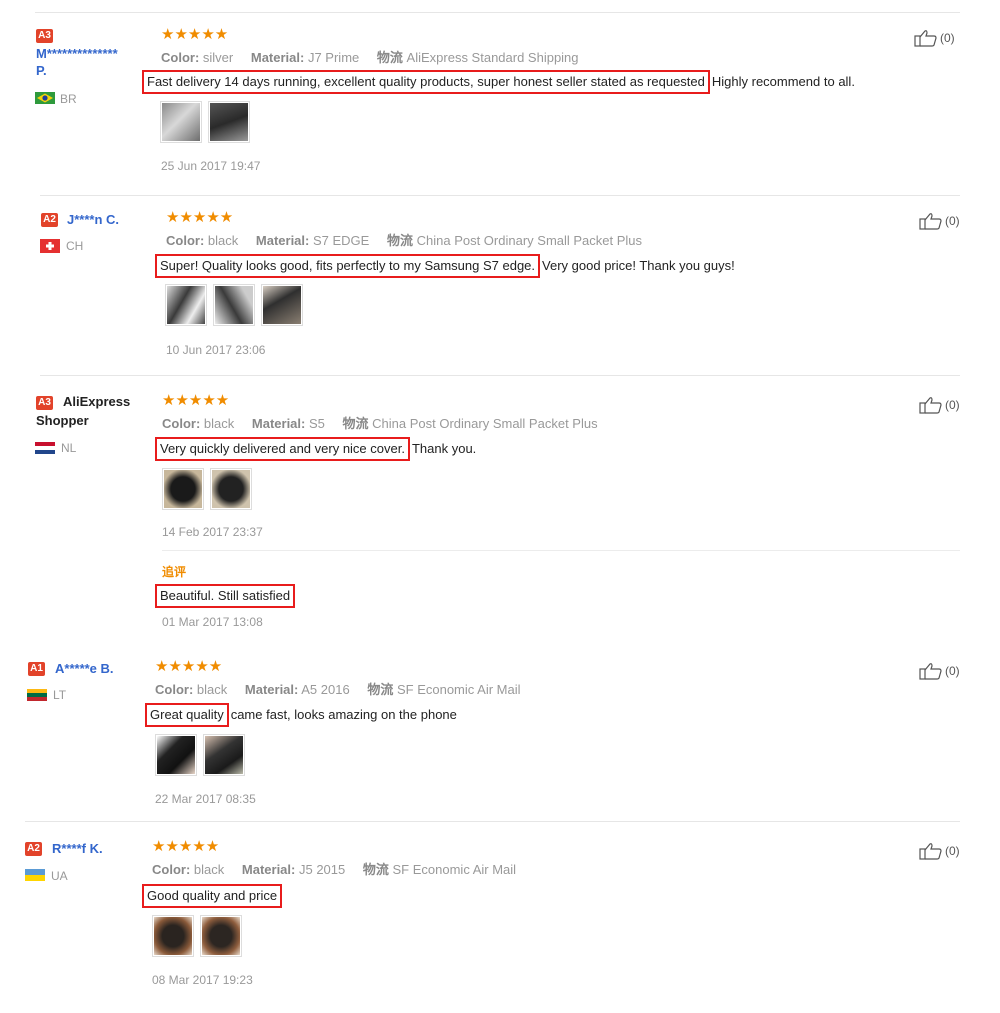 The width and height of the screenshot is (1000, 1013). What do you see at coordinates (202, 980) in the screenshot?
I see `review-date: 08 Mar 2017 19:23` at bounding box center [202, 980].